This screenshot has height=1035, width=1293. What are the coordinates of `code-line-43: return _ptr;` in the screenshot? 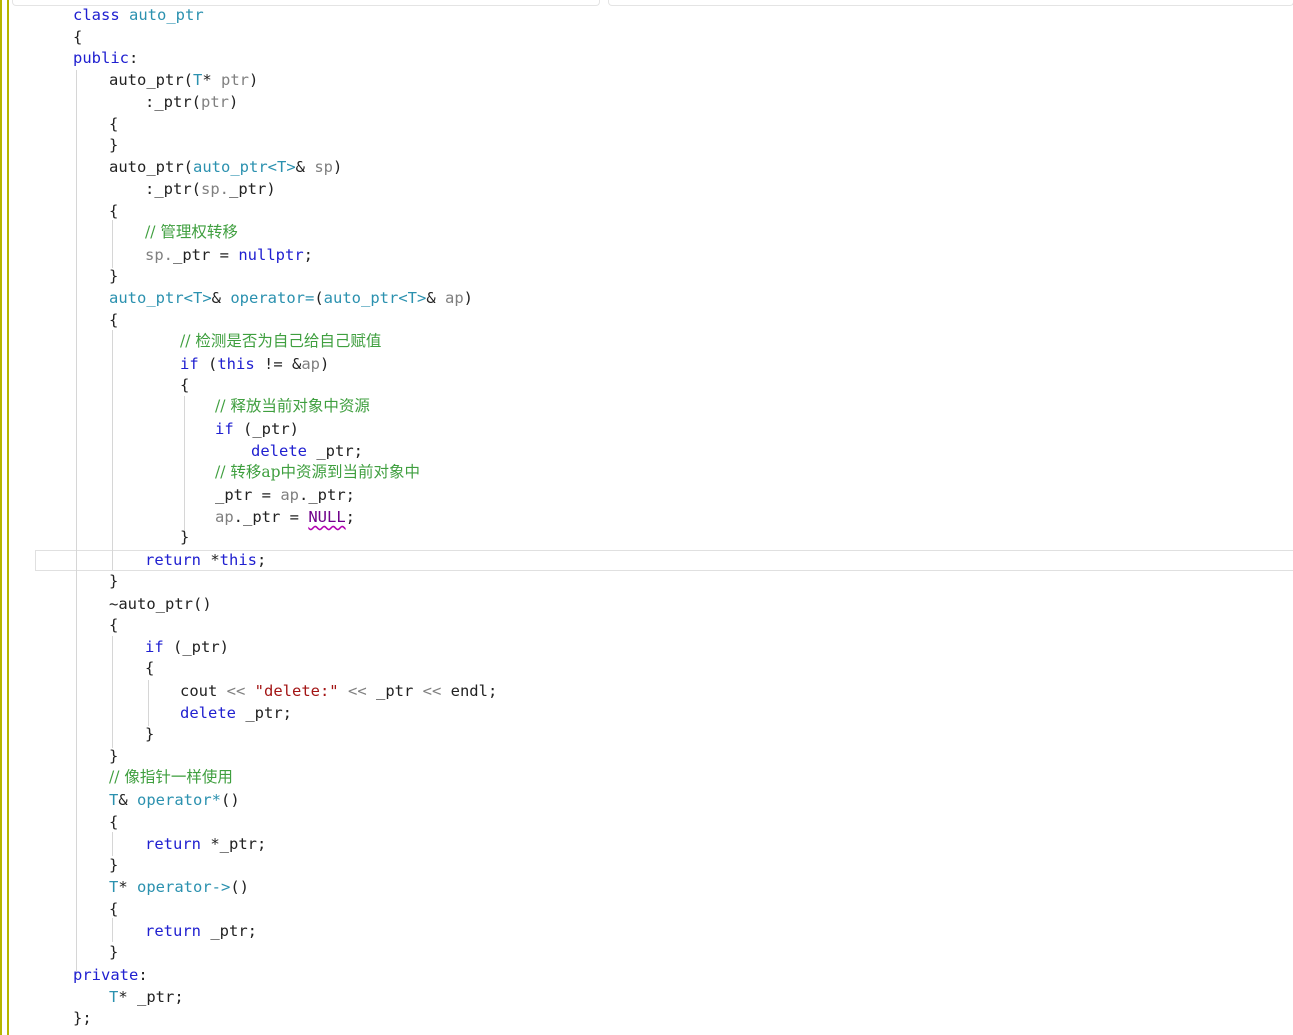 It's located at (201, 931).